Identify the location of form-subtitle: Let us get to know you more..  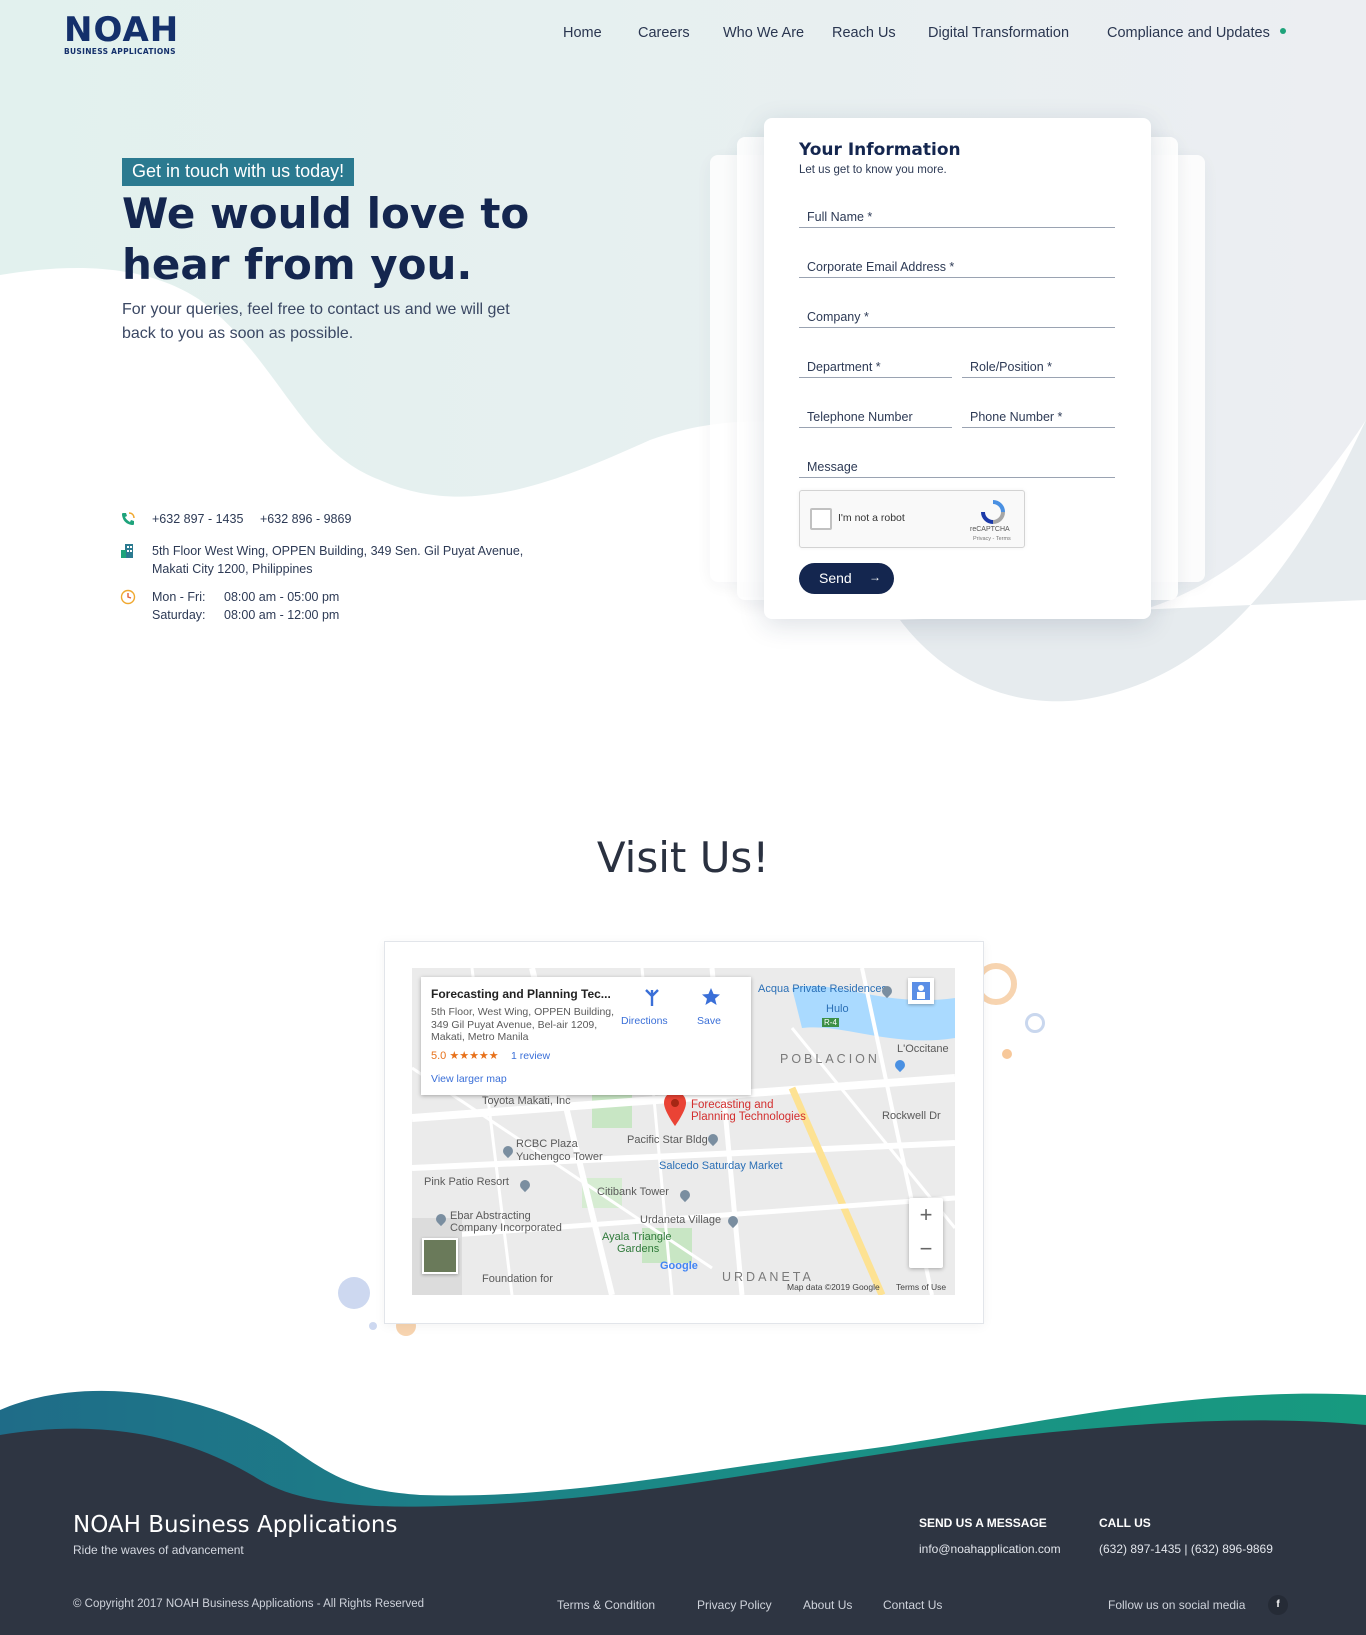
(873, 170).